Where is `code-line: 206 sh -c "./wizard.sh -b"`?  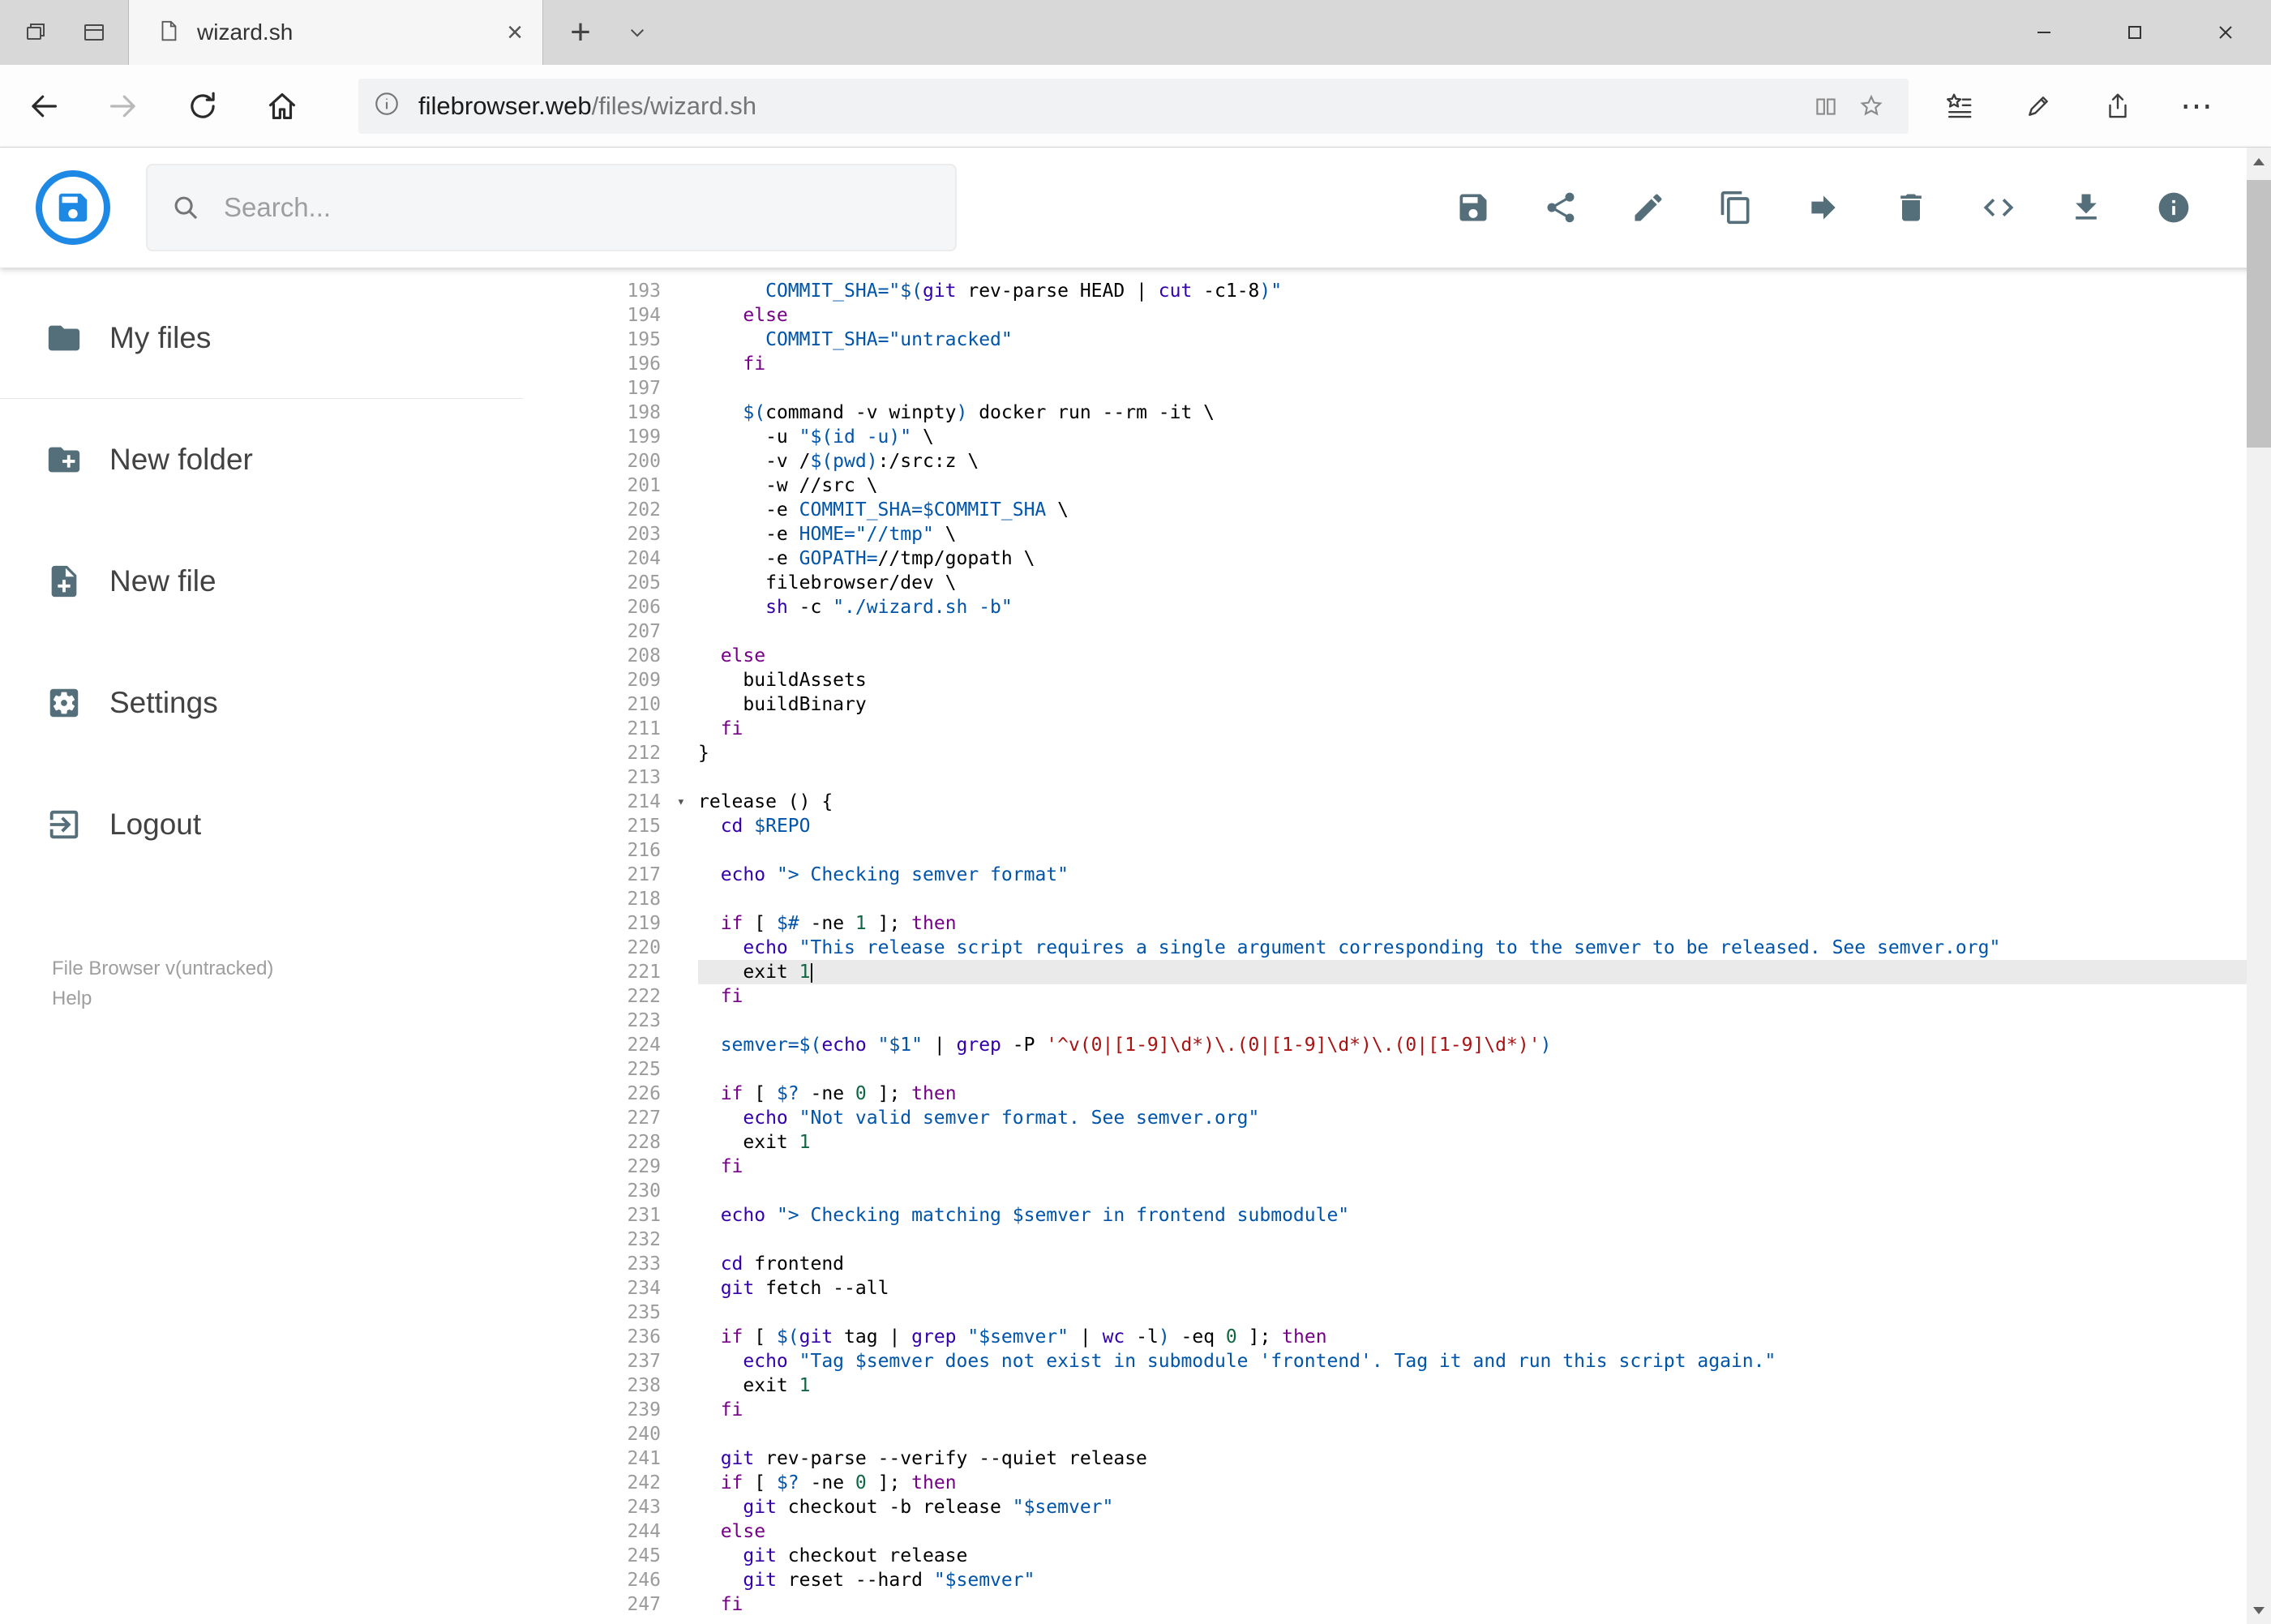
code-line: 206 sh -c "./wizard.sh -b" is located at coordinates (1397, 607).